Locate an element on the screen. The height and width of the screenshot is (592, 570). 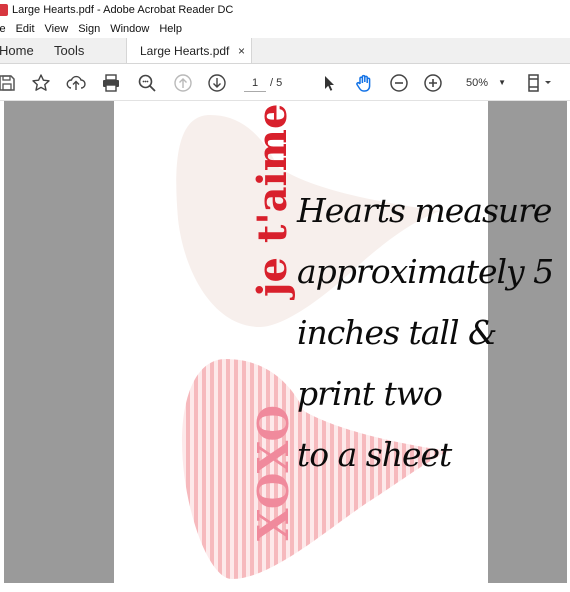
overlay-line: inches tall & is located at coordinates (397, 332).